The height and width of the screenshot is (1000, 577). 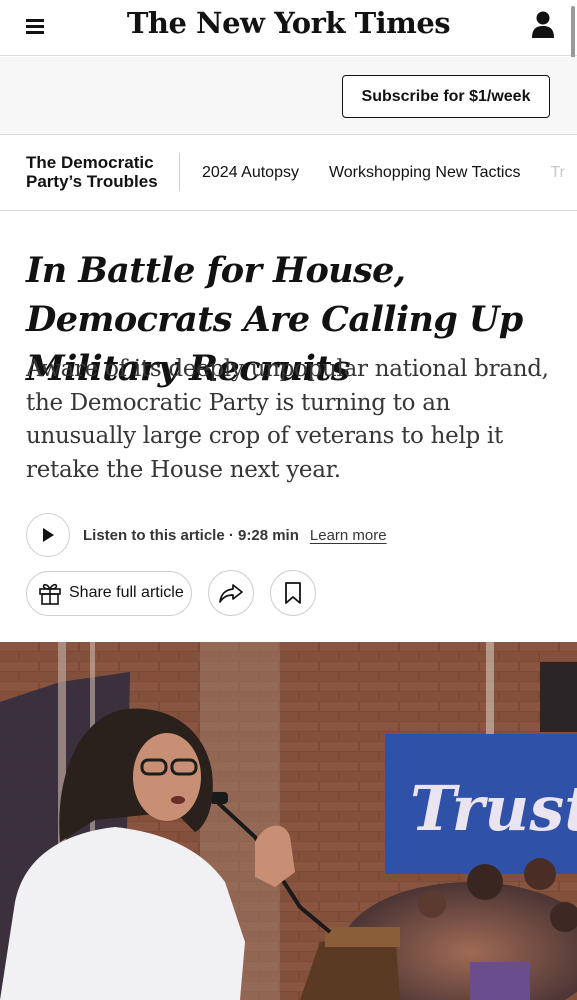 What do you see at coordinates (557, 173) in the screenshot?
I see `nav-link-truncated: Tr` at bounding box center [557, 173].